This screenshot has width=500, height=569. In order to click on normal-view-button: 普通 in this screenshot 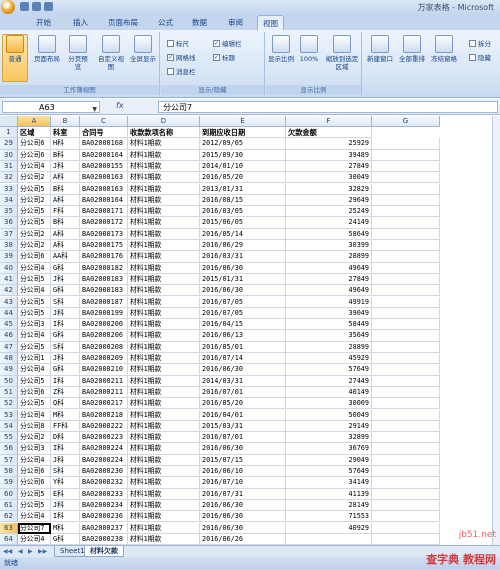, I will do `click(15, 58)`.